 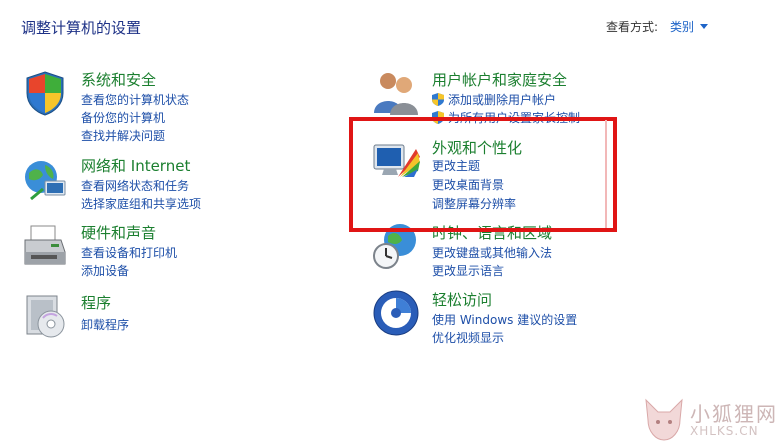 What do you see at coordinates (504, 319) in the screenshot?
I see `link-windows-recommended: 使用 Windows 建议的设置` at bounding box center [504, 319].